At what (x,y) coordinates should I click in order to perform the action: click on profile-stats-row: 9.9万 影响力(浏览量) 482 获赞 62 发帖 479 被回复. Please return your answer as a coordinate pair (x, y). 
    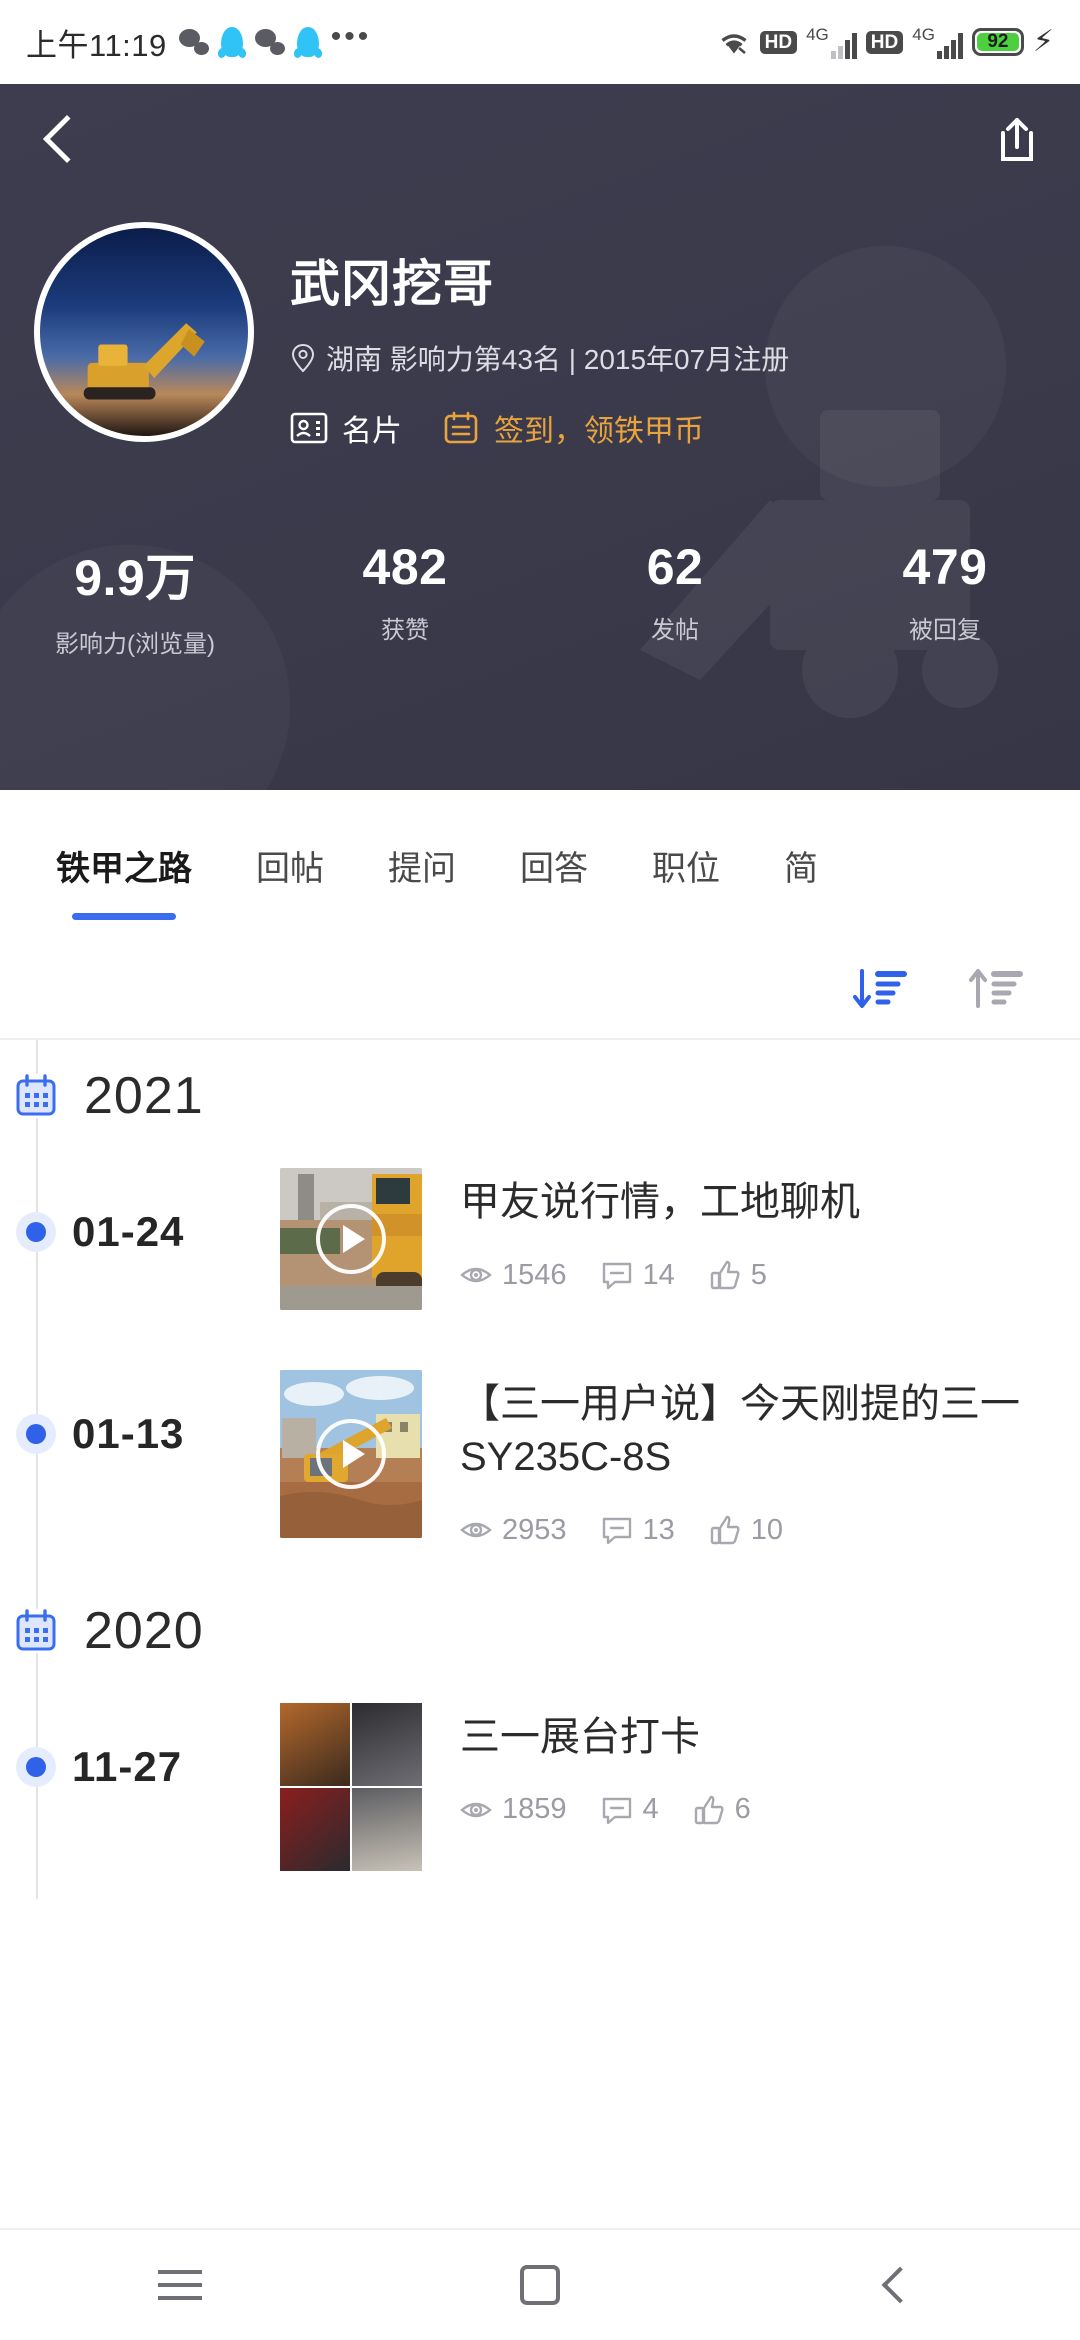
    Looking at the image, I should click on (540, 554).